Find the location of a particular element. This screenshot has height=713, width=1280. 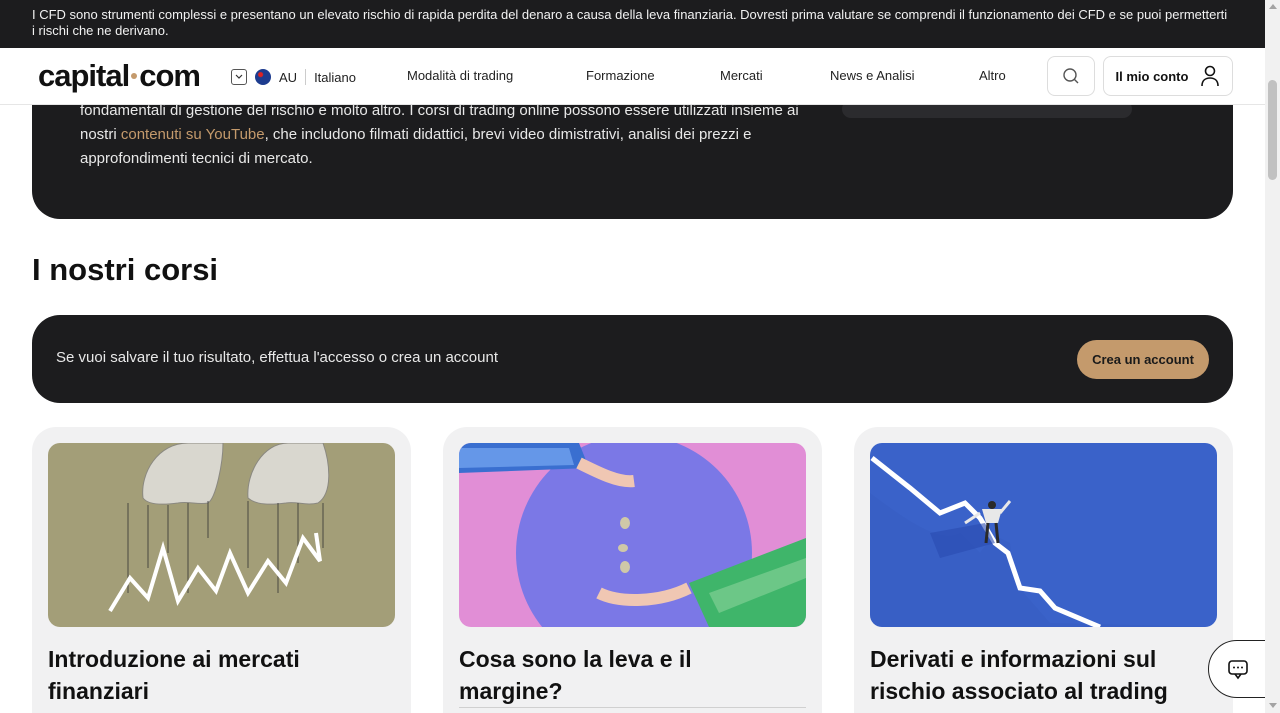

course-card: Introduzione ai mercati finanziari is located at coordinates (221, 570).